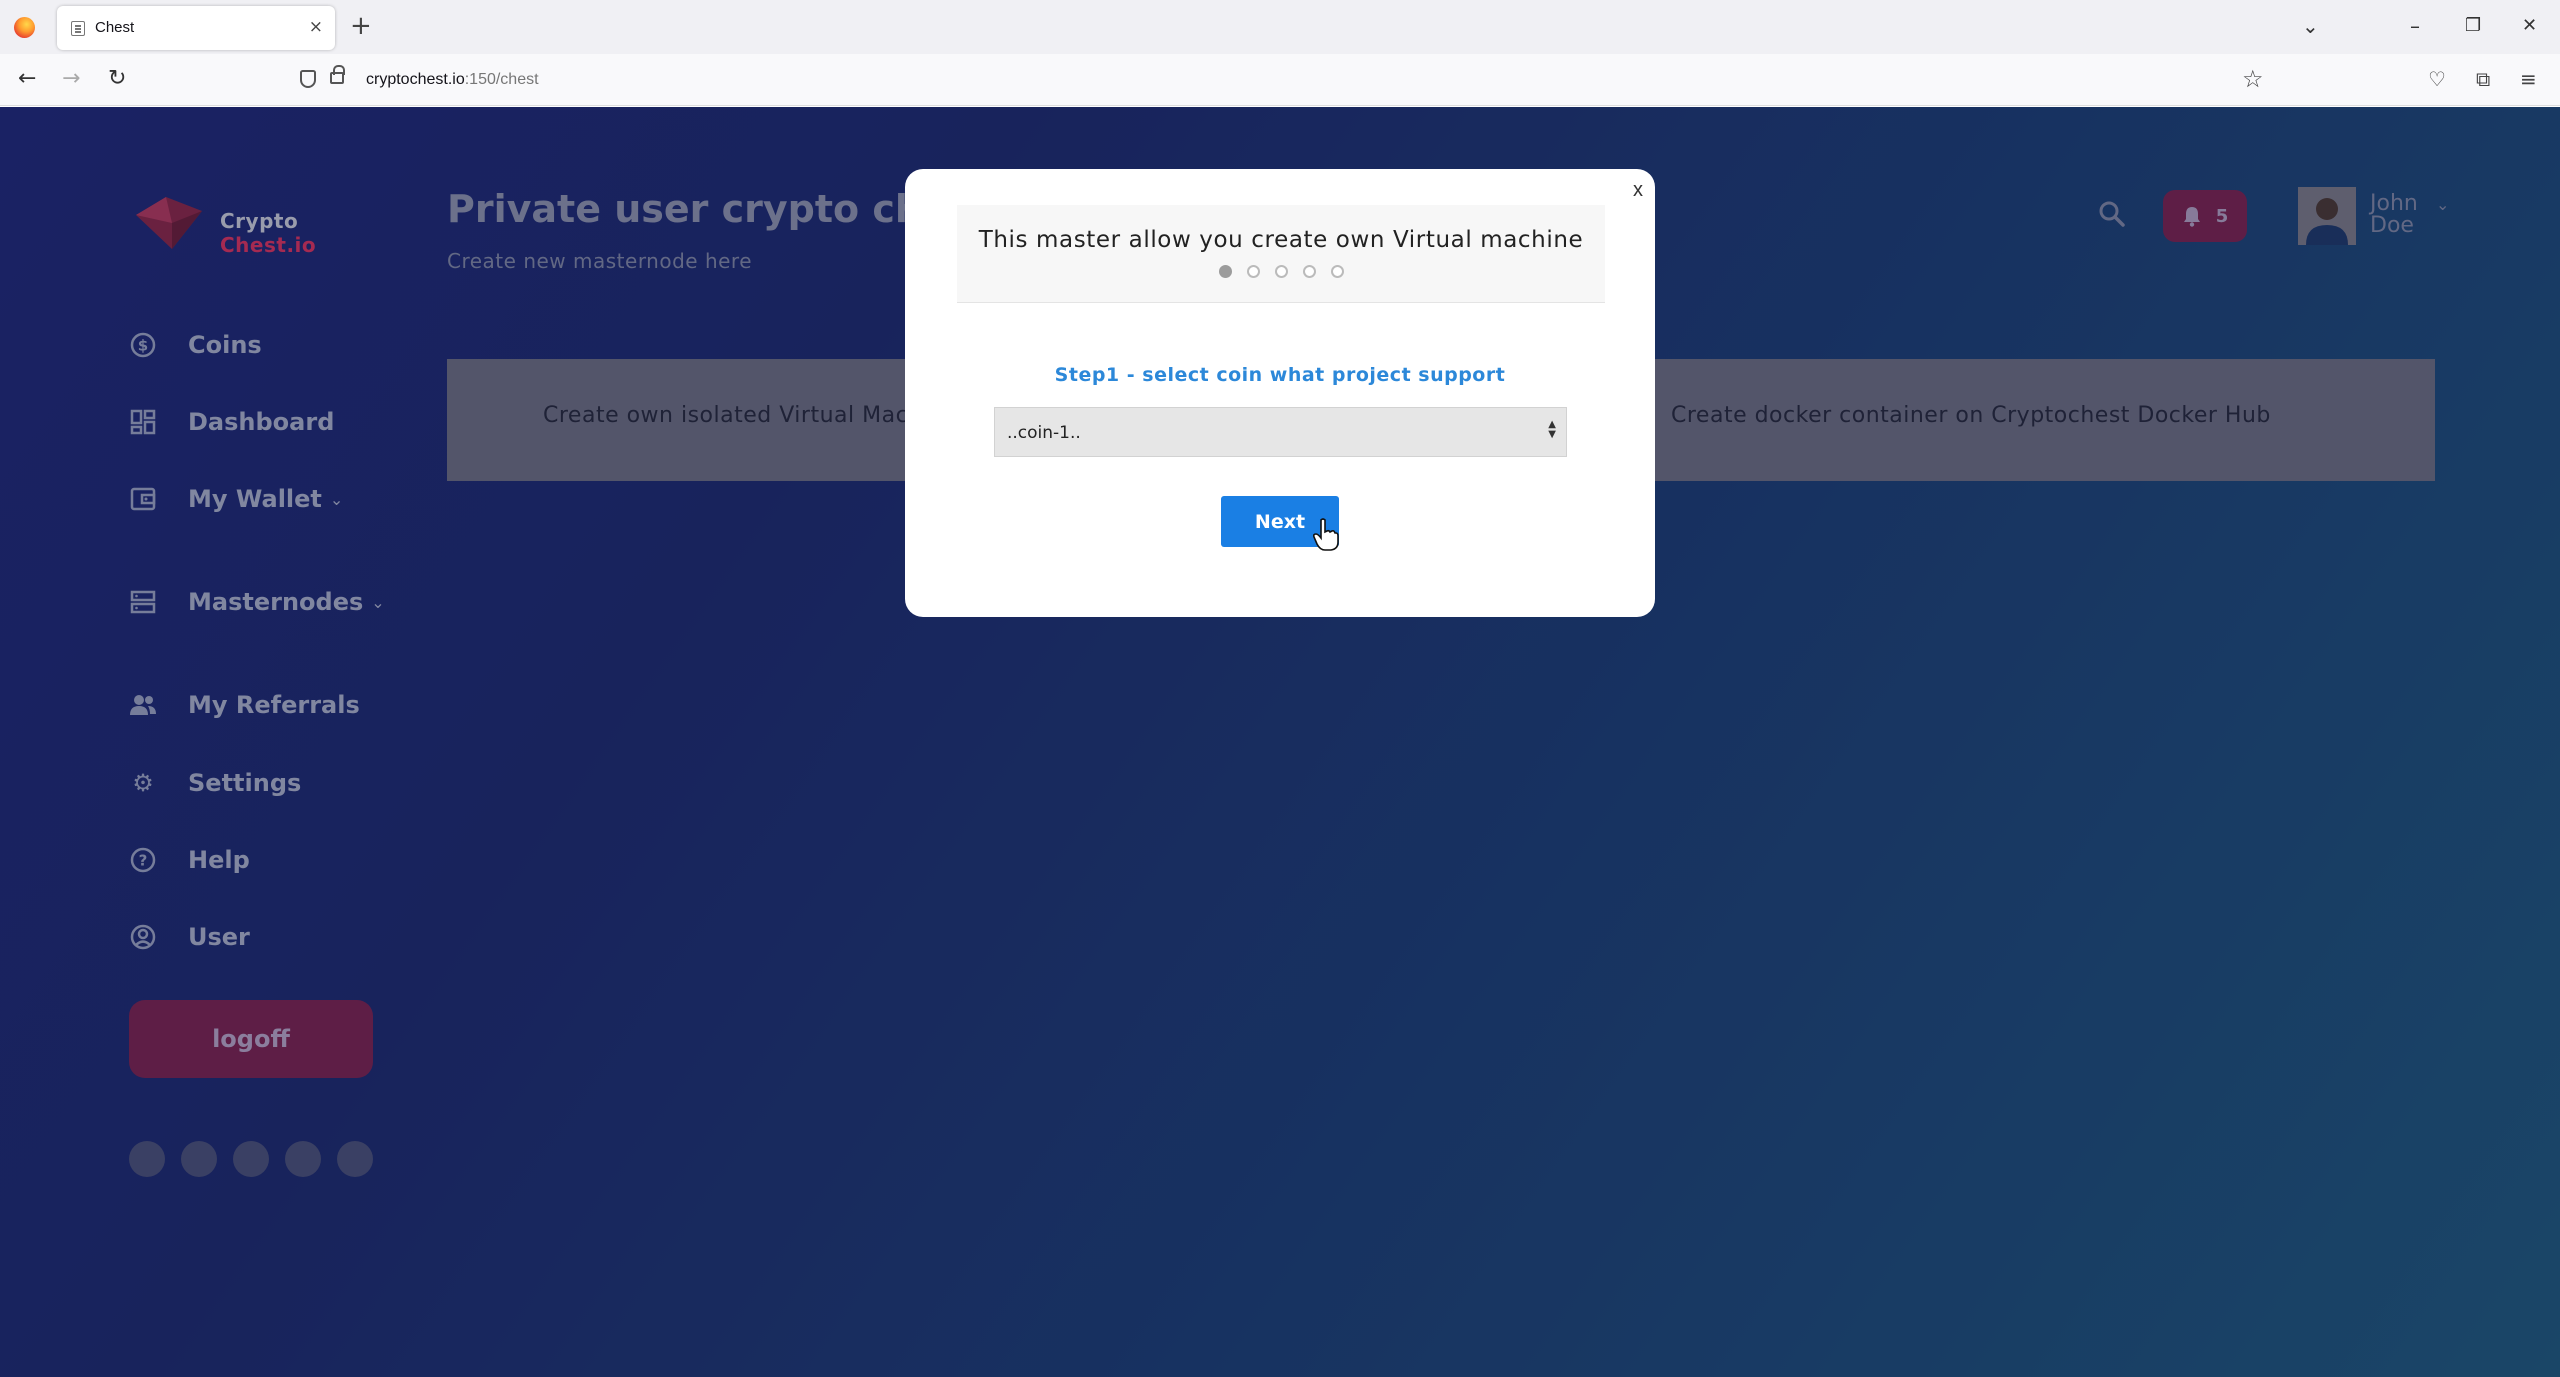  Describe the element at coordinates (308, 79) in the screenshot. I see `shield-icon` at that location.